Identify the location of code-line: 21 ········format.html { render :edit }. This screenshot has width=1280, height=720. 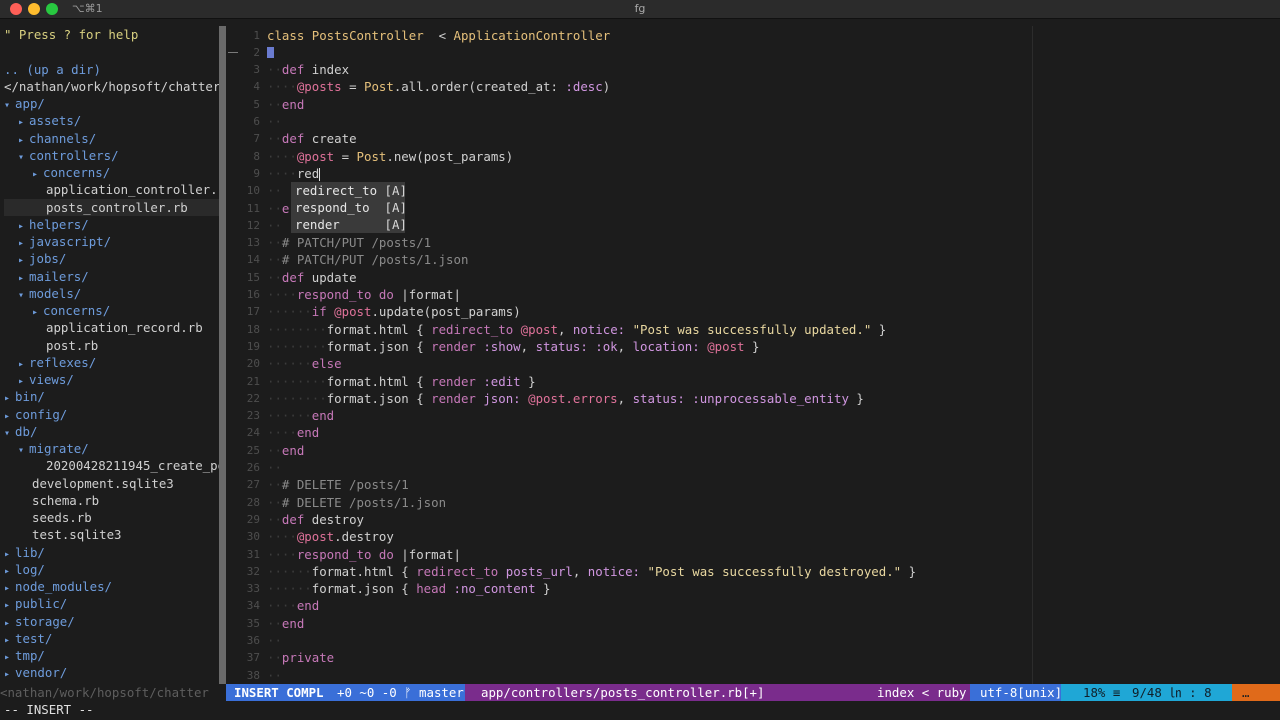
(753, 381).